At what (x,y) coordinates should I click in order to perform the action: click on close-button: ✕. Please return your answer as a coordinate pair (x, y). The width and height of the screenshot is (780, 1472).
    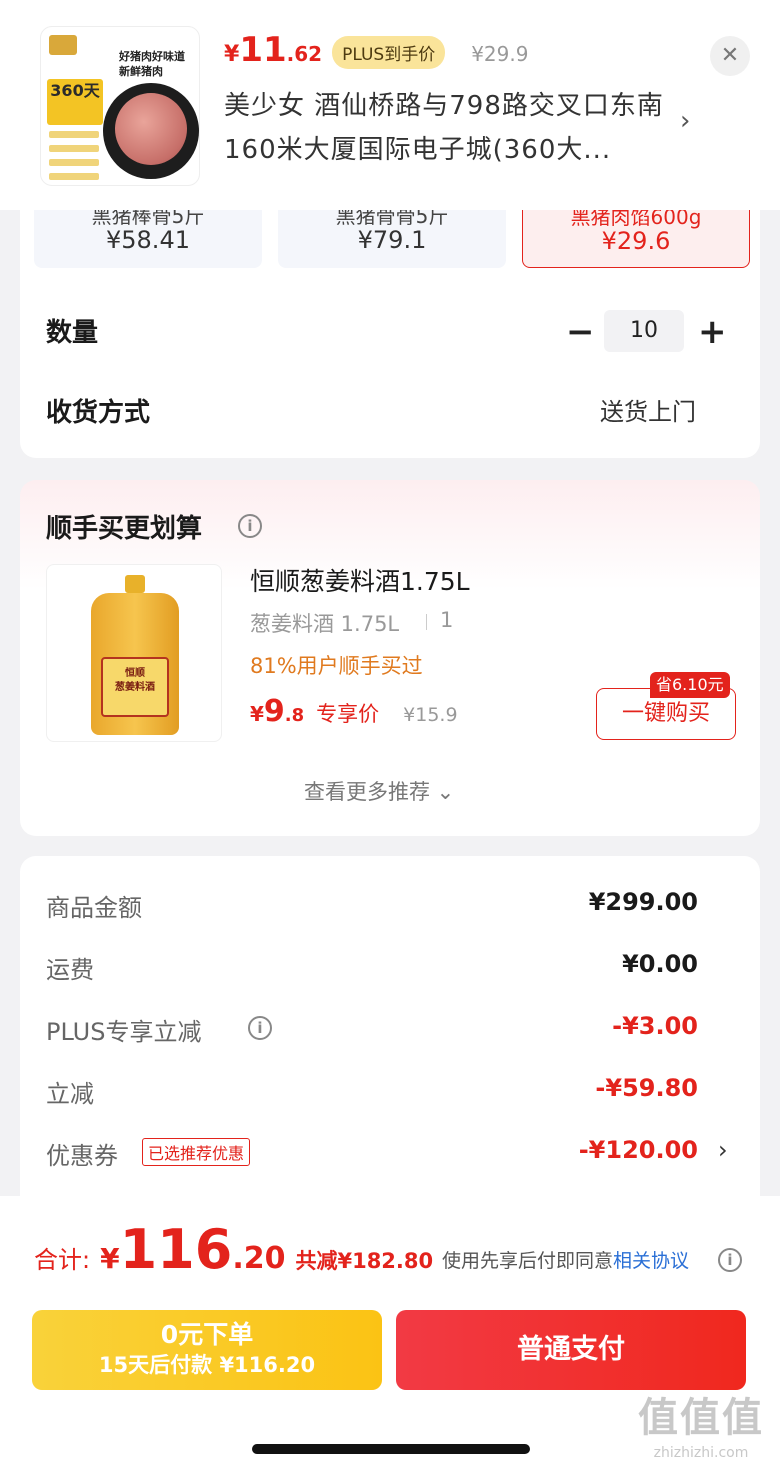
    Looking at the image, I should click on (730, 56).